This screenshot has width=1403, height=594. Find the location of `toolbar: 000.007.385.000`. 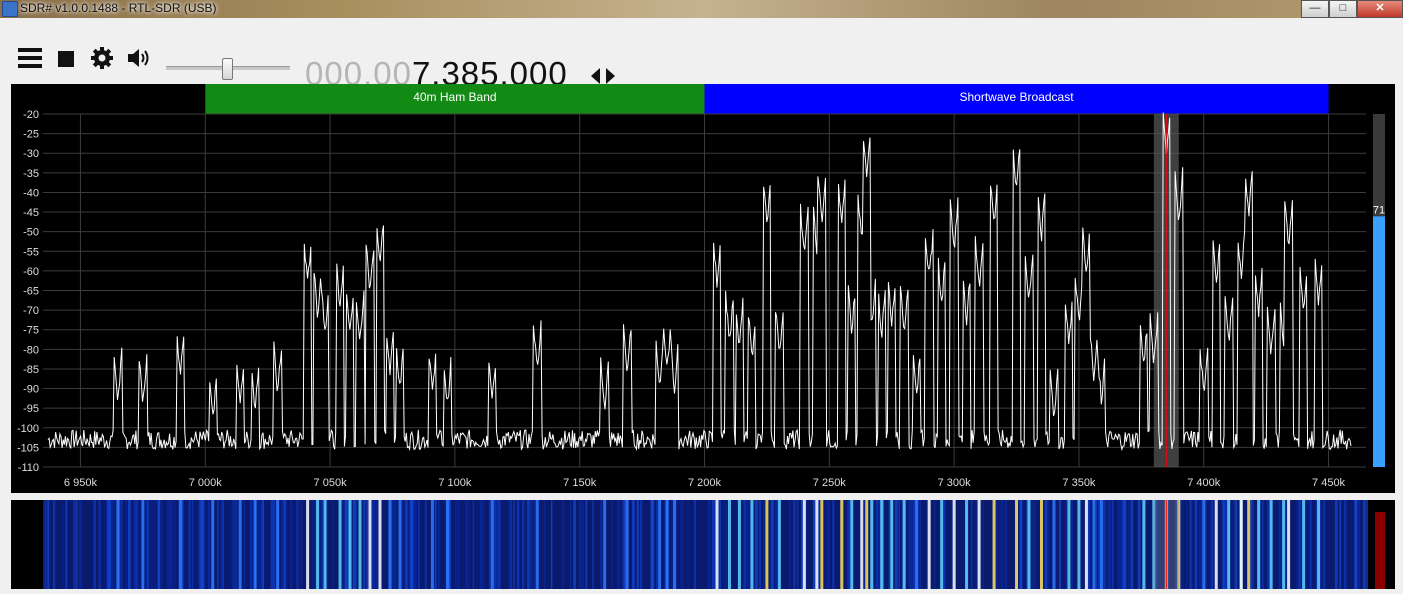

toolbar: 000.007.385.000 is located at coordinates (701, 55).